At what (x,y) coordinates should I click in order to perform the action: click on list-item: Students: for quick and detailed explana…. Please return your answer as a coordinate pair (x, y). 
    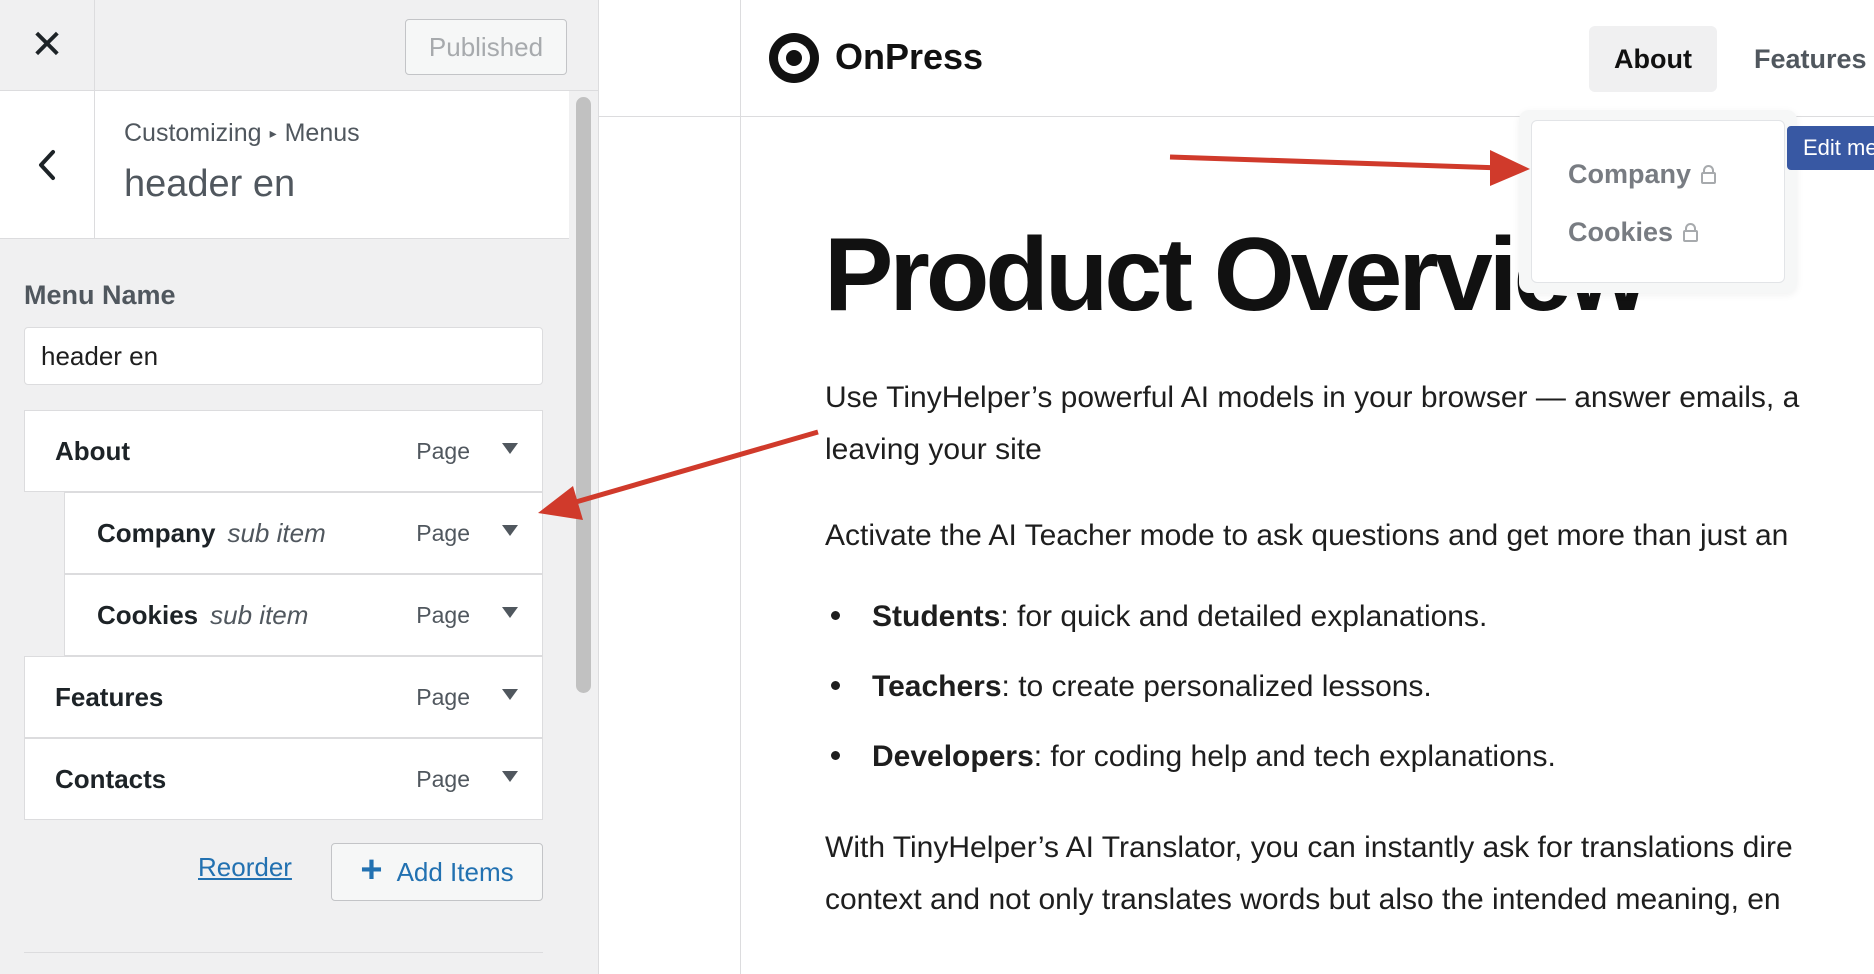
    Looking at the image, I should click on (1159, 617).